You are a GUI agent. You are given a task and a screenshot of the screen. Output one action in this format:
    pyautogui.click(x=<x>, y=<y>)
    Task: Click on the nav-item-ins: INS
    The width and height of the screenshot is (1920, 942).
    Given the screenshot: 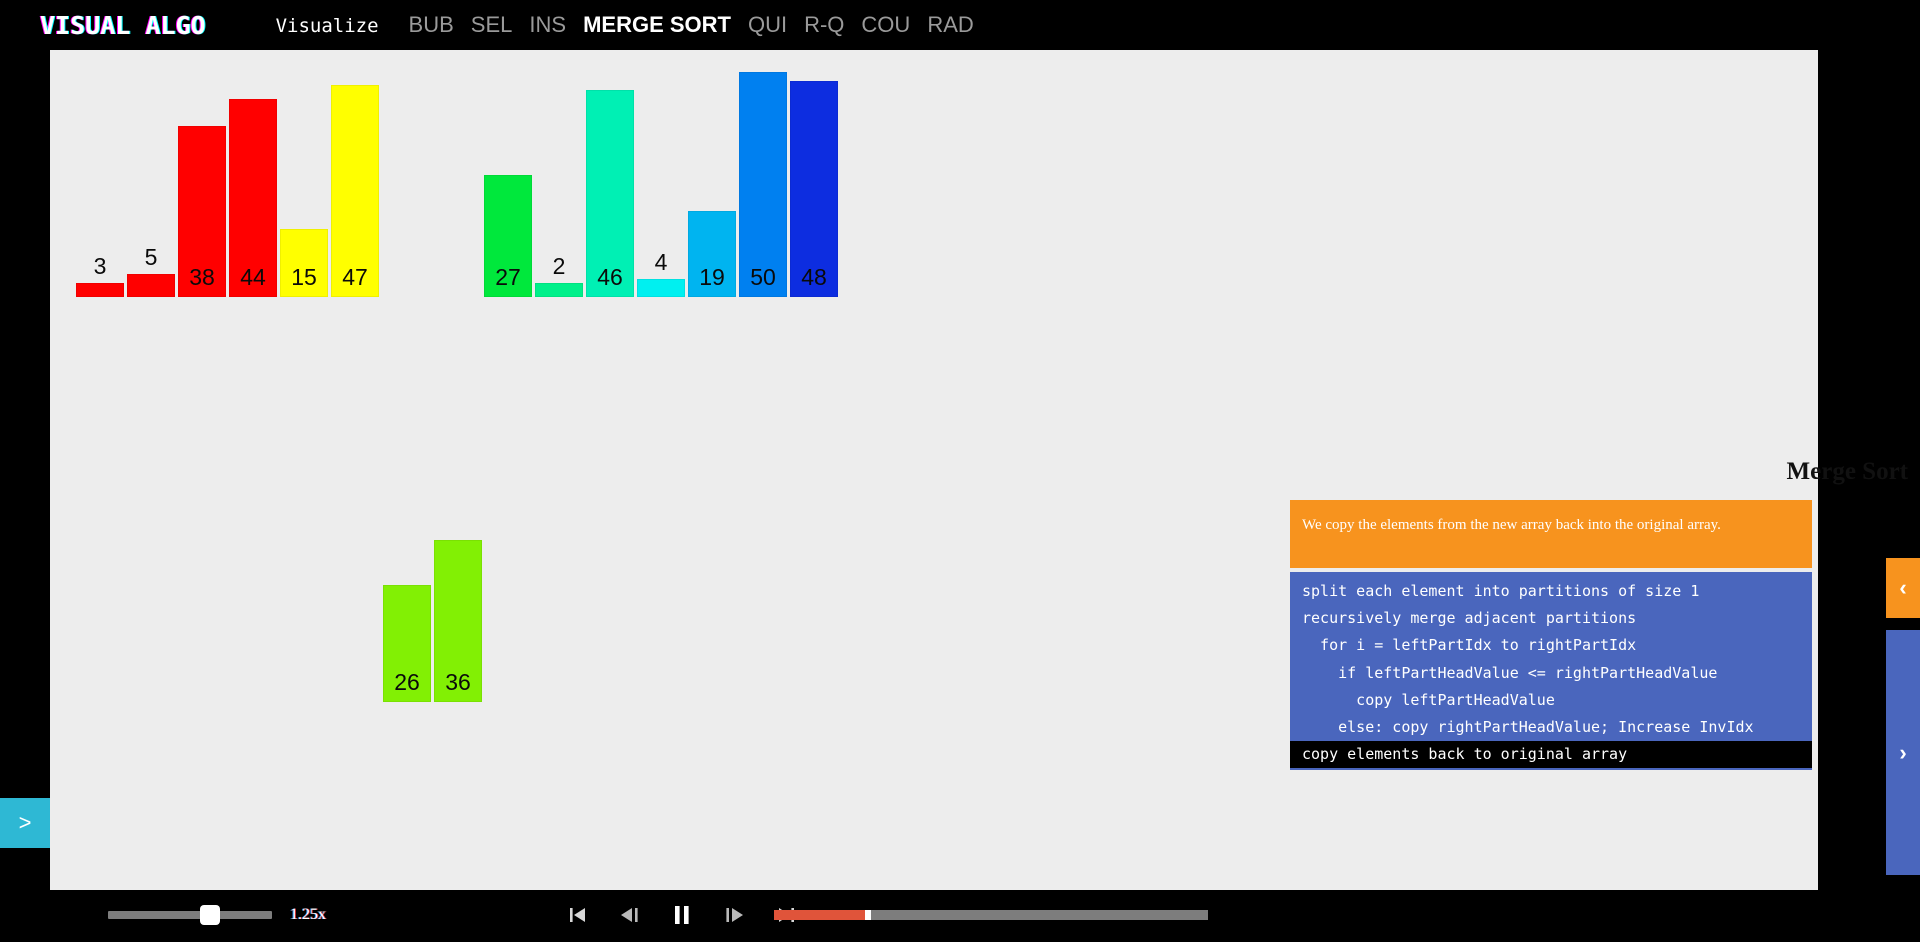 What is the action you would take?
    pyautogui.click(x=547, y=25)
    